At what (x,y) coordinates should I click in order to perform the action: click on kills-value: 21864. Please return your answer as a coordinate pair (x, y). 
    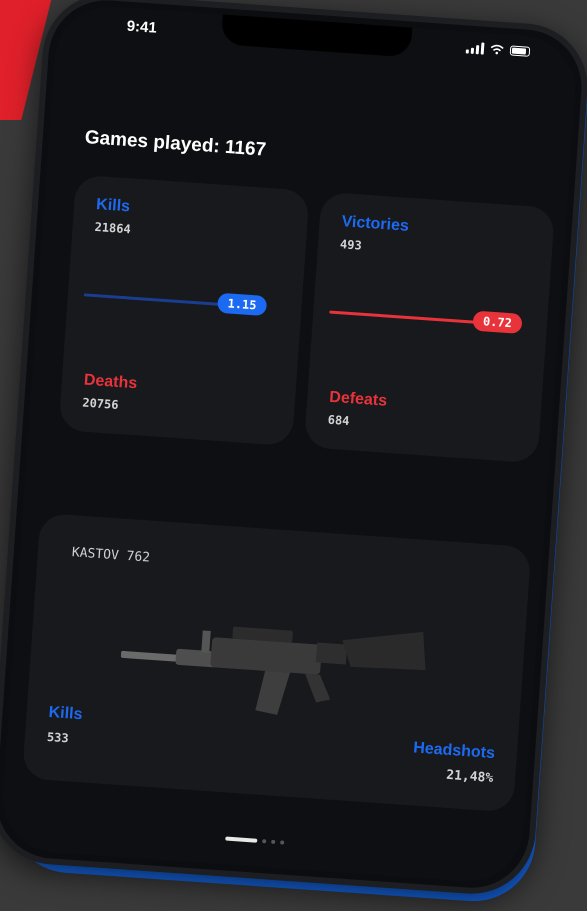
    Looking at the image, I should click on (113, 228).